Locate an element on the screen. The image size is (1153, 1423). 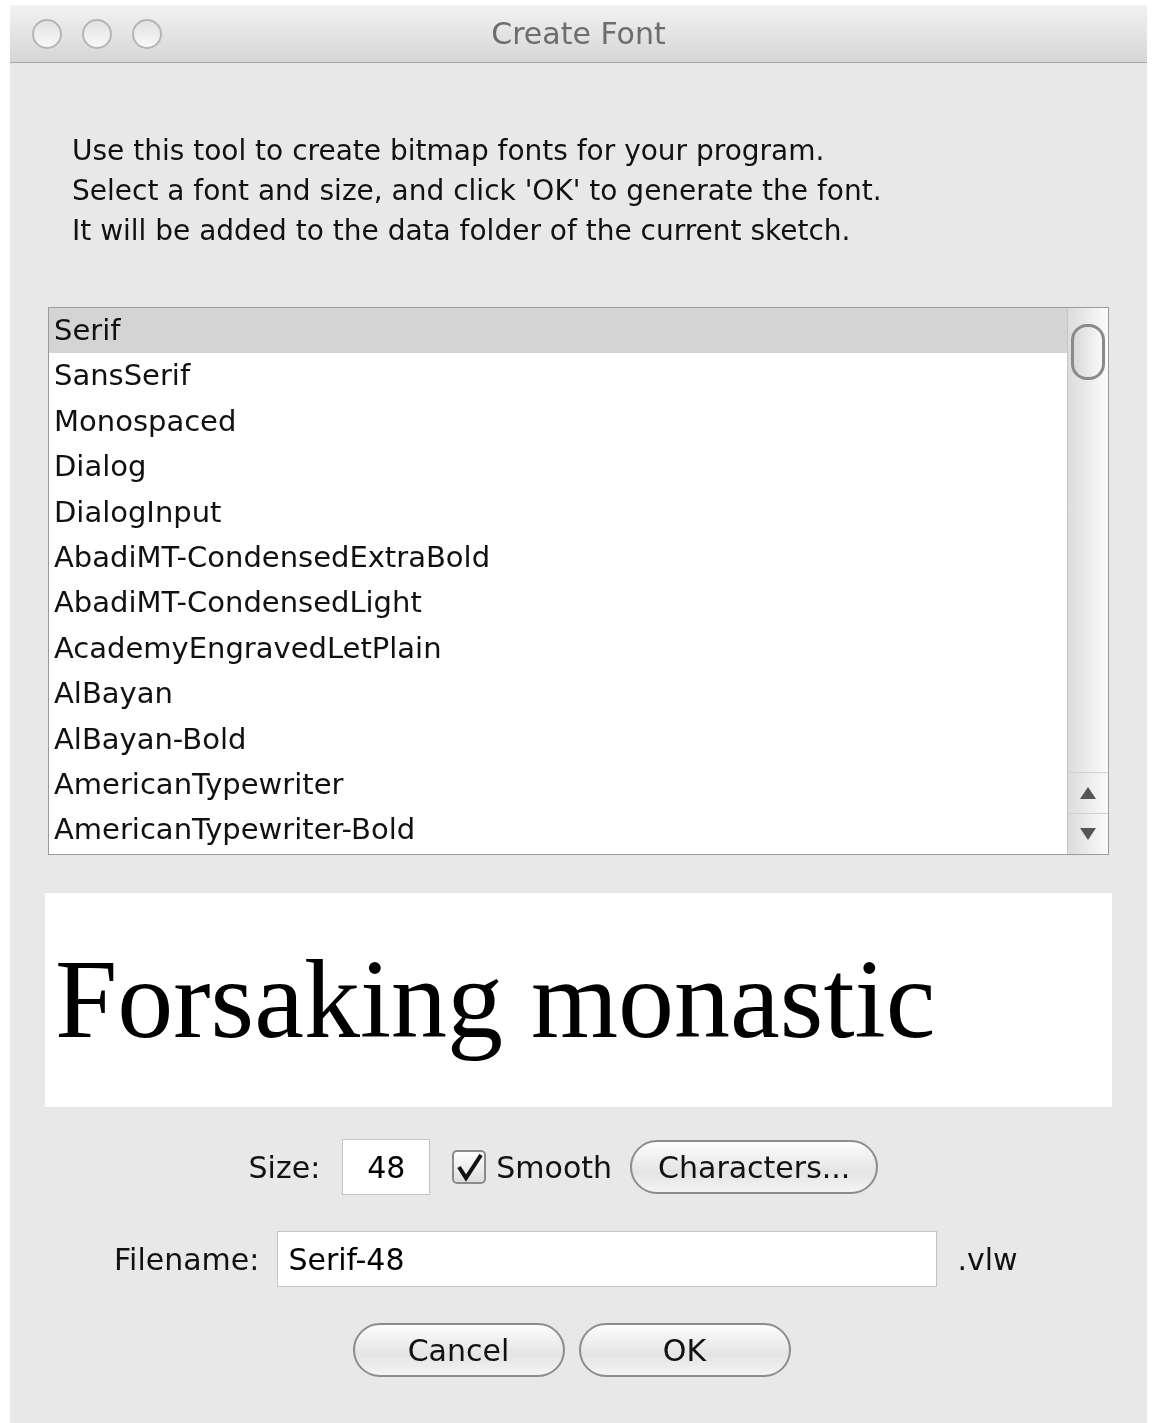
font-list-item: AlBayan-Bold is located at coordinates (558, 739).